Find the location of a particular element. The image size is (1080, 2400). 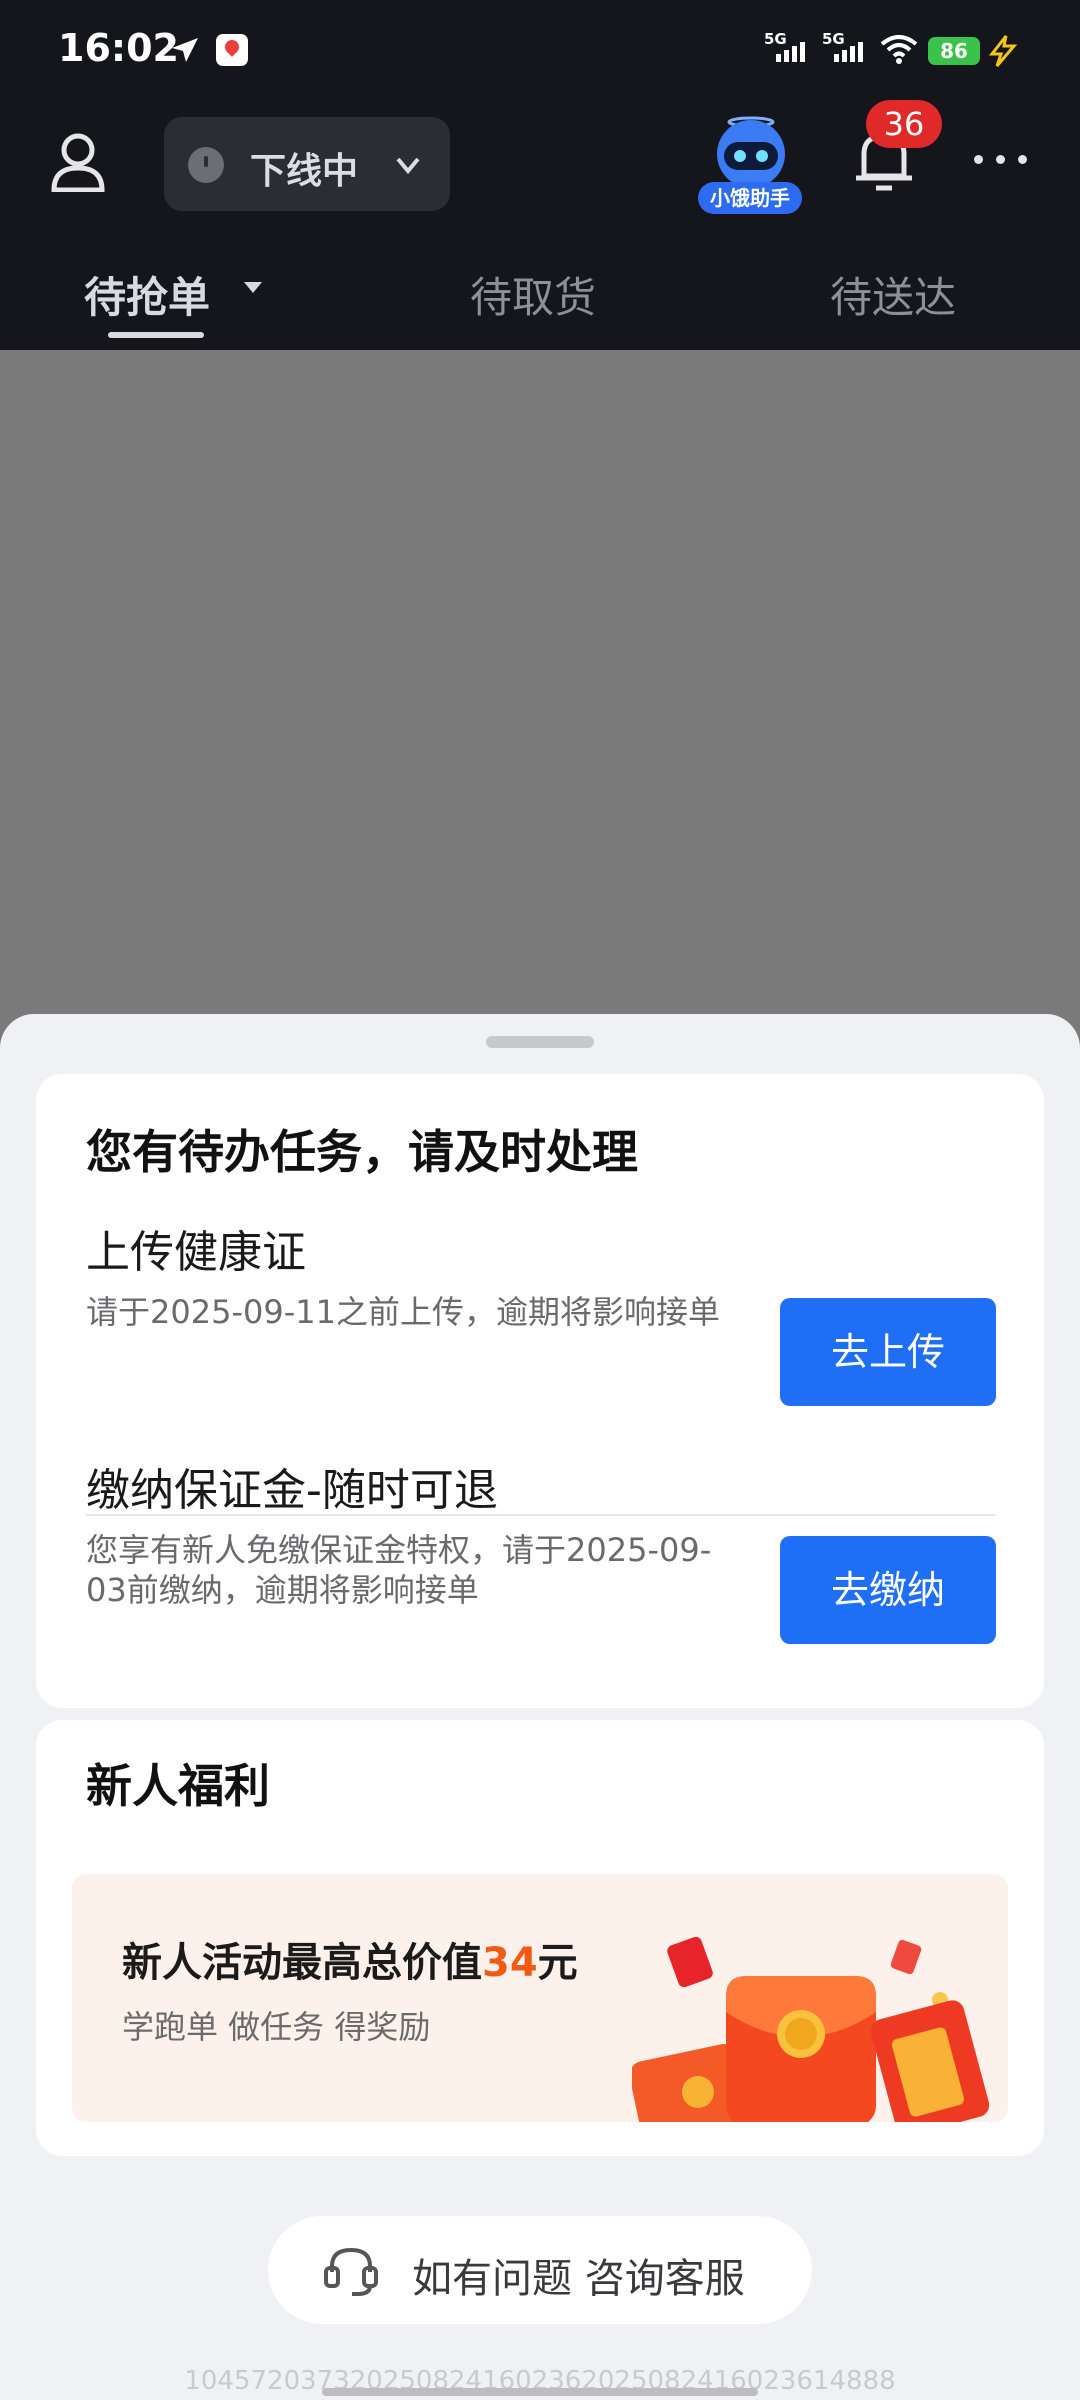

chevron-down-icon is located at coordinates (408, 166).